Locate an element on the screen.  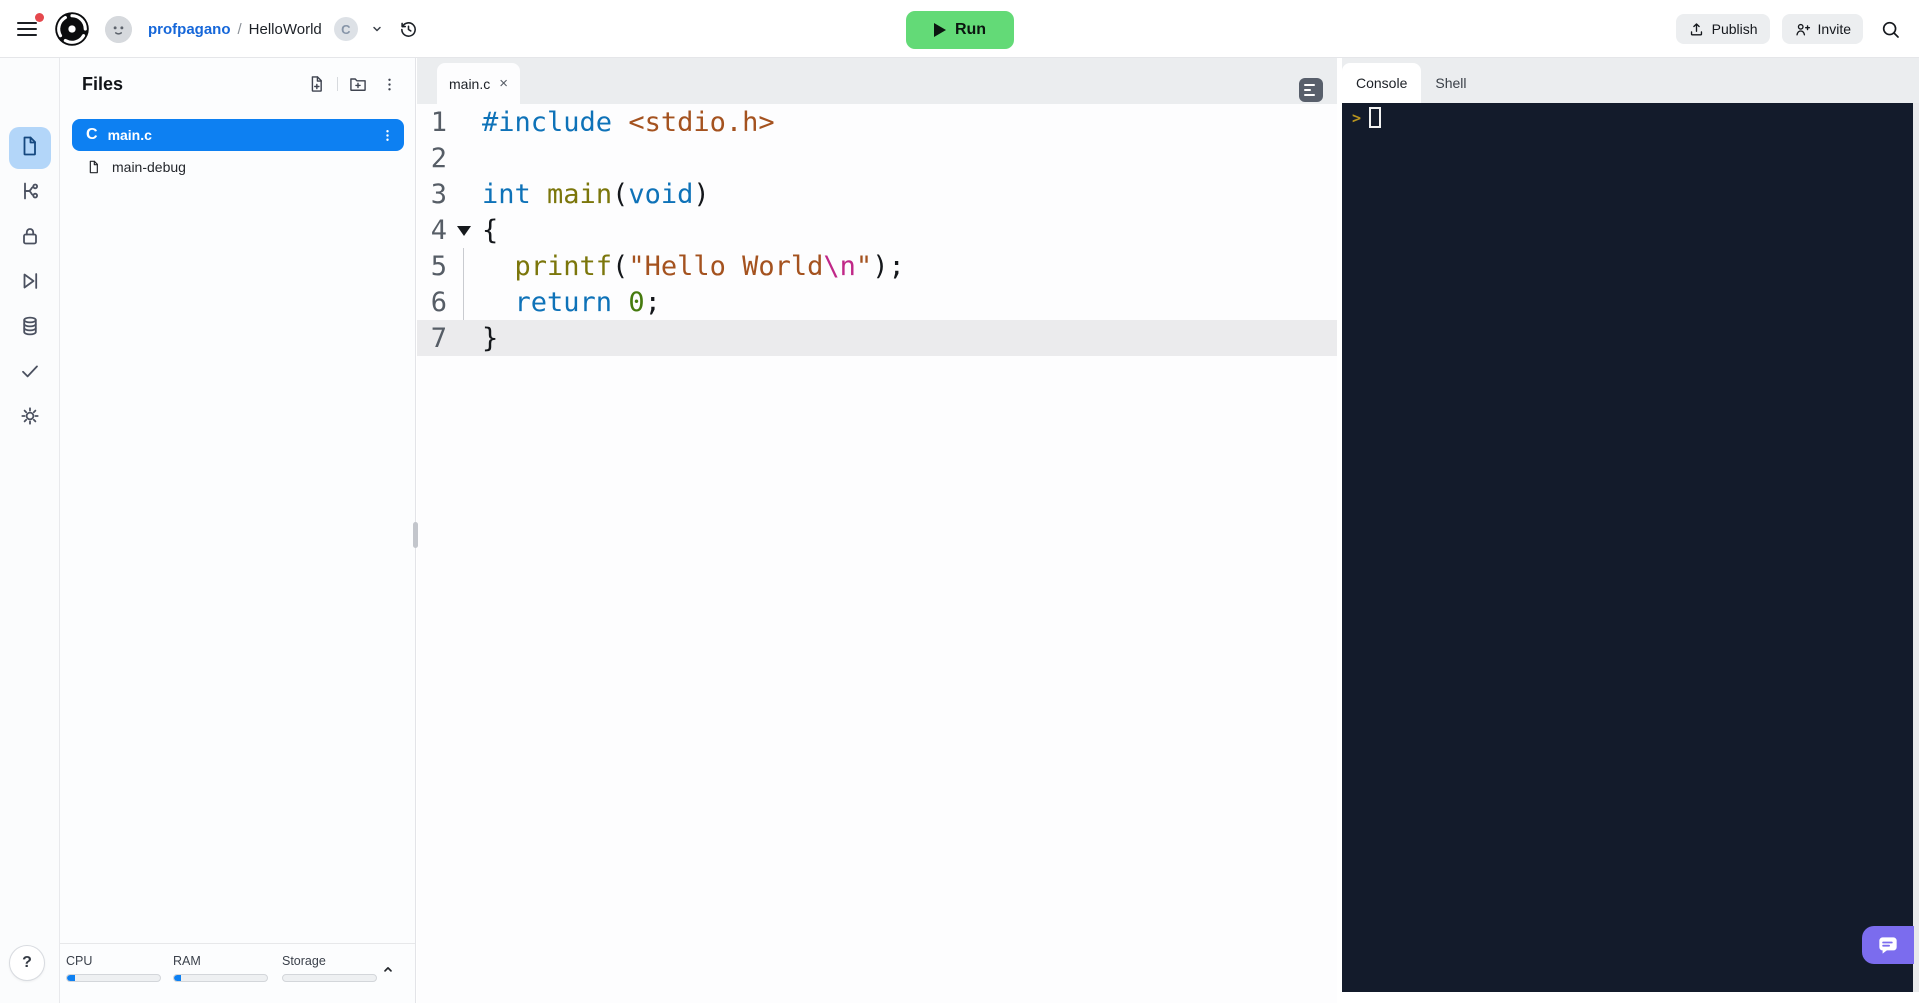
user-plus-icon is located at coordinates (1802, 29).